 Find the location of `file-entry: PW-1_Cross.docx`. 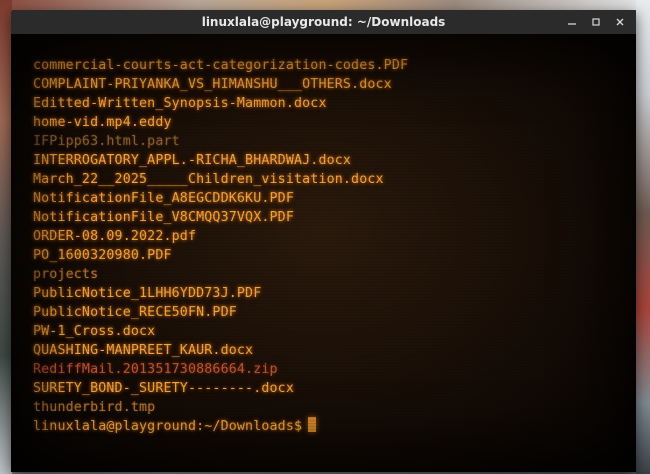

file-entry: PW-1_Cross.docx is located at coordinates (94, 331).